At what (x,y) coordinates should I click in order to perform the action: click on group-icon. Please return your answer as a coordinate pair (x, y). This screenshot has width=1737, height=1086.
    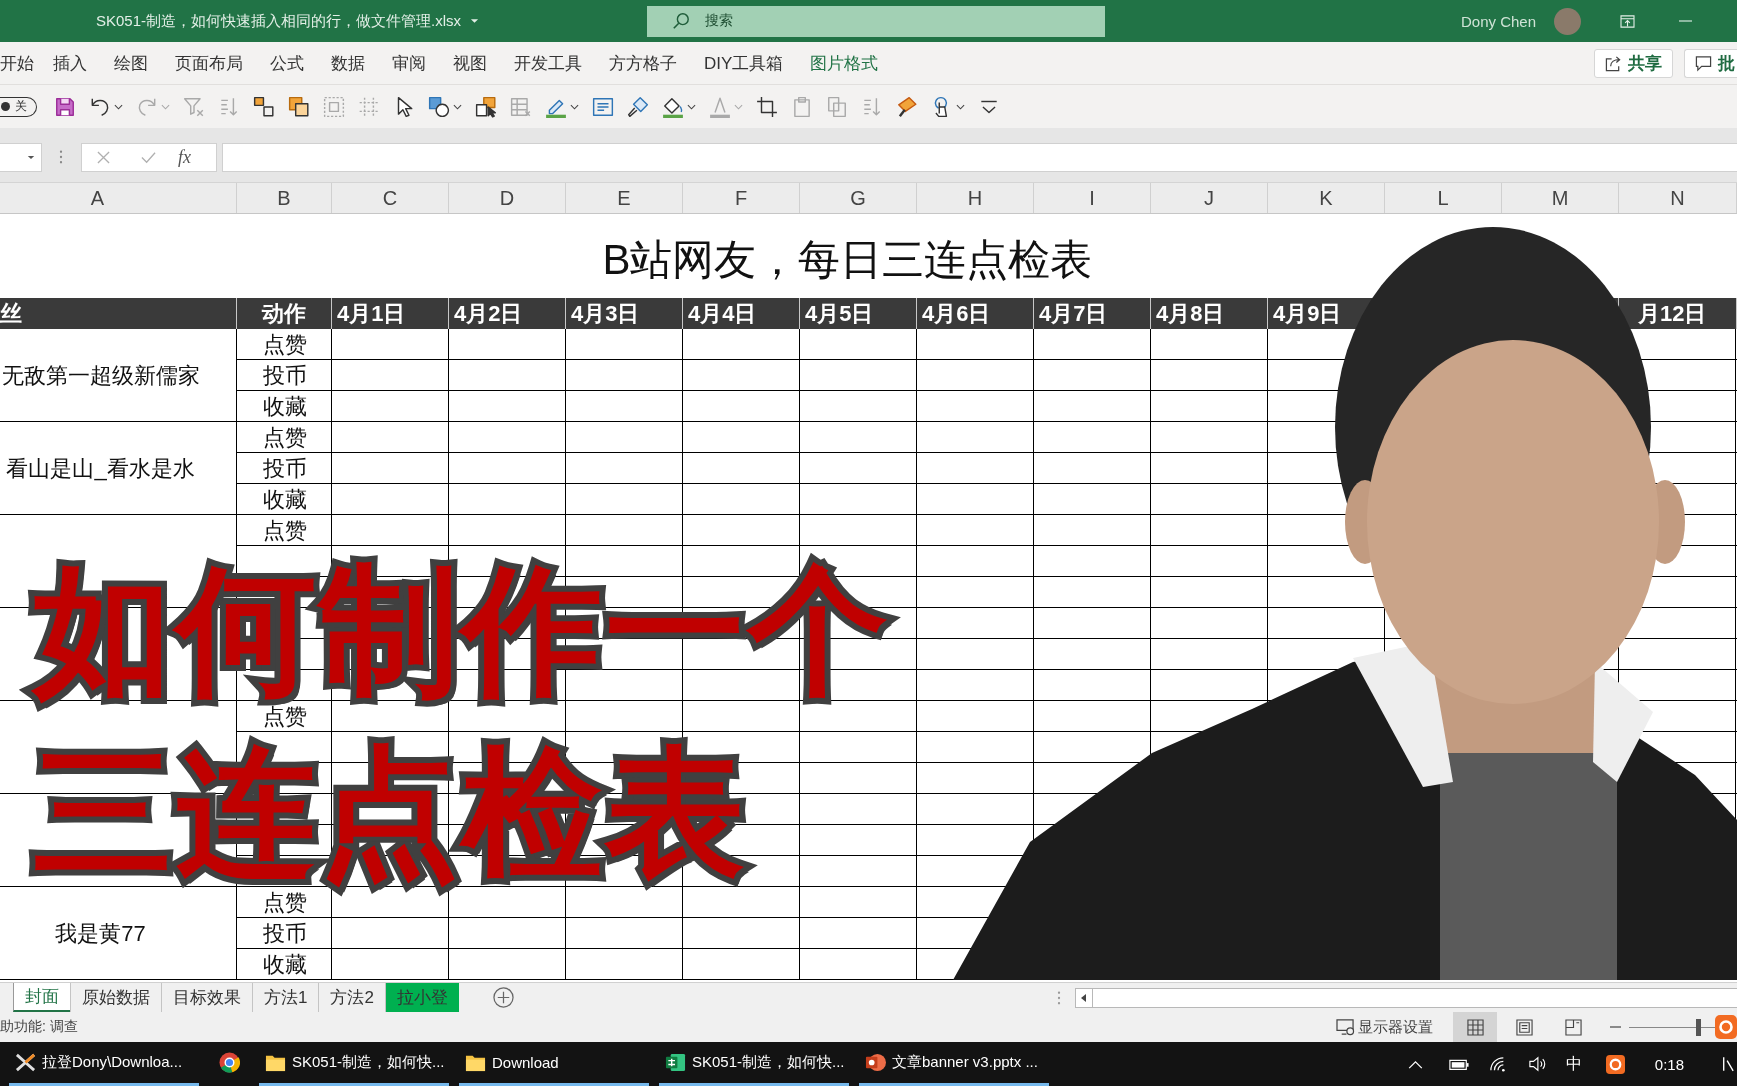
    Looking at the image, I should click on (264, 106).